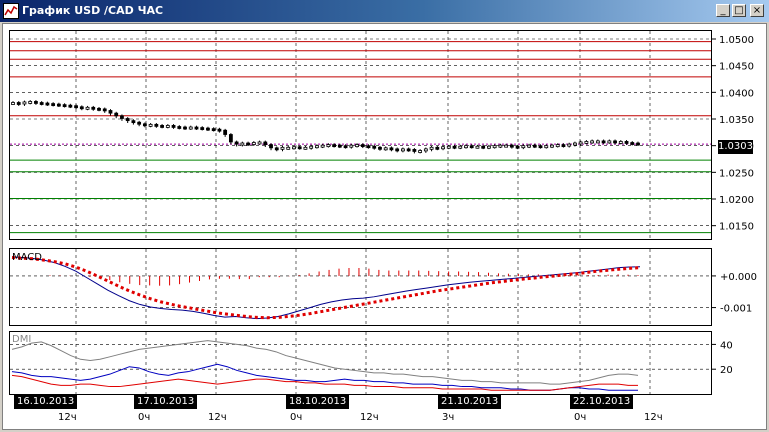 Image resolution: width=769 pixels, height=432 pixels. I want to click on macd-line, so click(326, 288).